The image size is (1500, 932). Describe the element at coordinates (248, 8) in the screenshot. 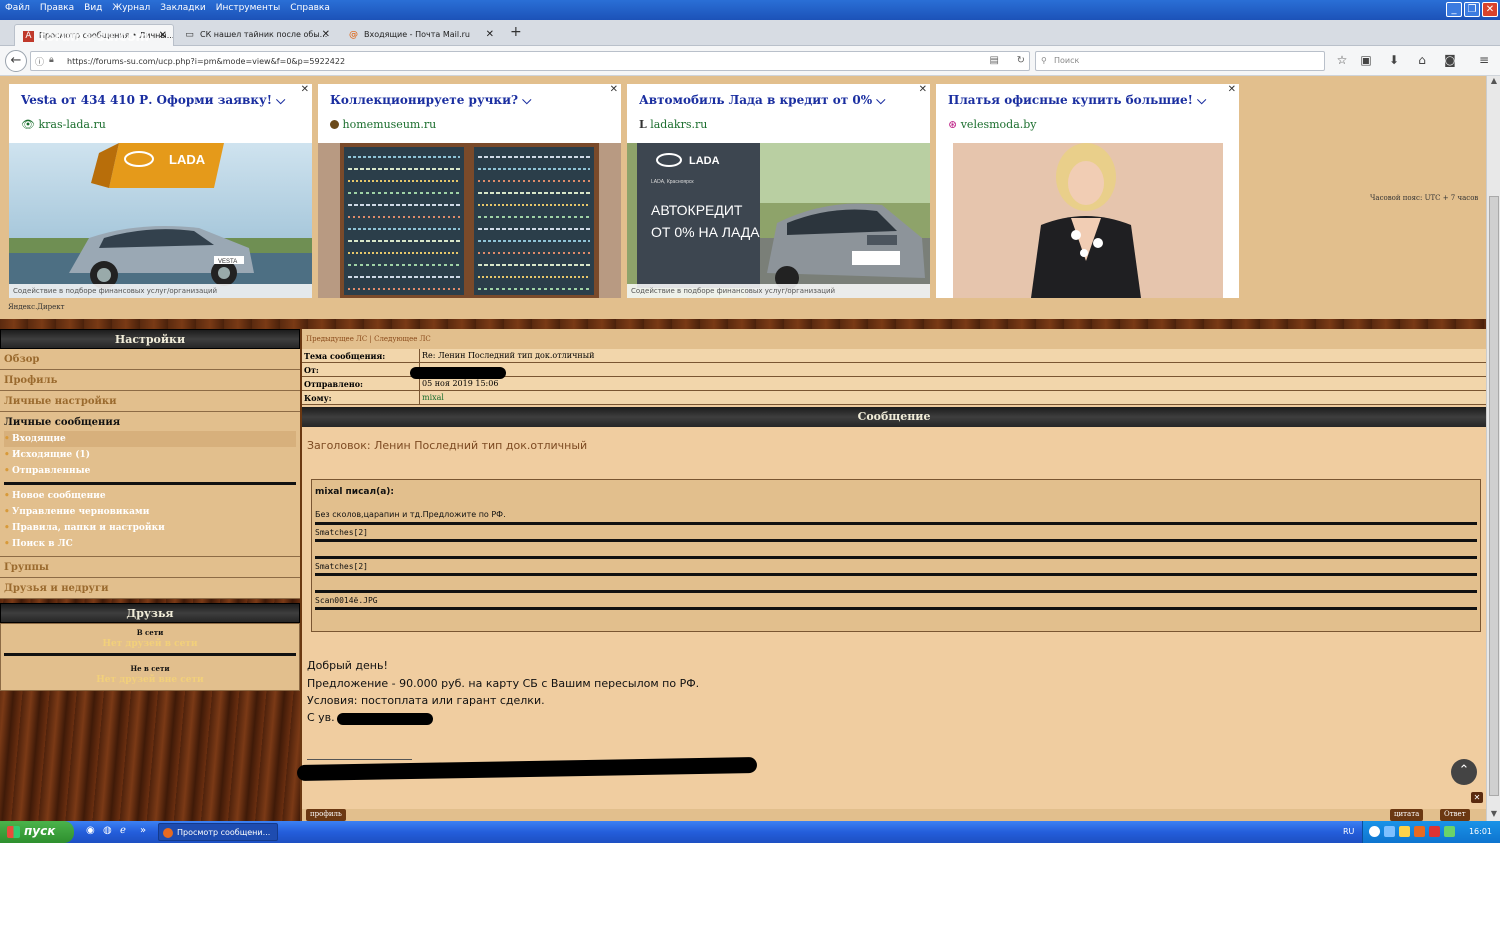

I see `menu-tools: Инструменты` at that location.